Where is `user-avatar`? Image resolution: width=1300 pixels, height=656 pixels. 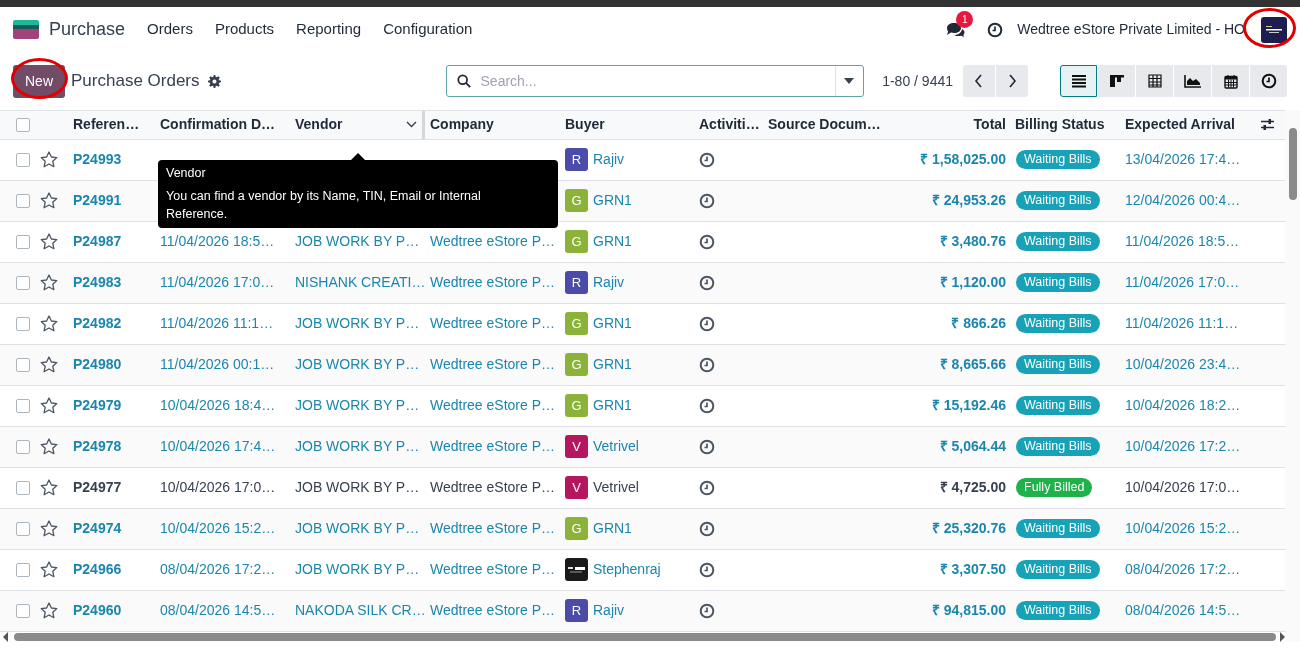
user-avatar is located at coordinates (1274, 29).